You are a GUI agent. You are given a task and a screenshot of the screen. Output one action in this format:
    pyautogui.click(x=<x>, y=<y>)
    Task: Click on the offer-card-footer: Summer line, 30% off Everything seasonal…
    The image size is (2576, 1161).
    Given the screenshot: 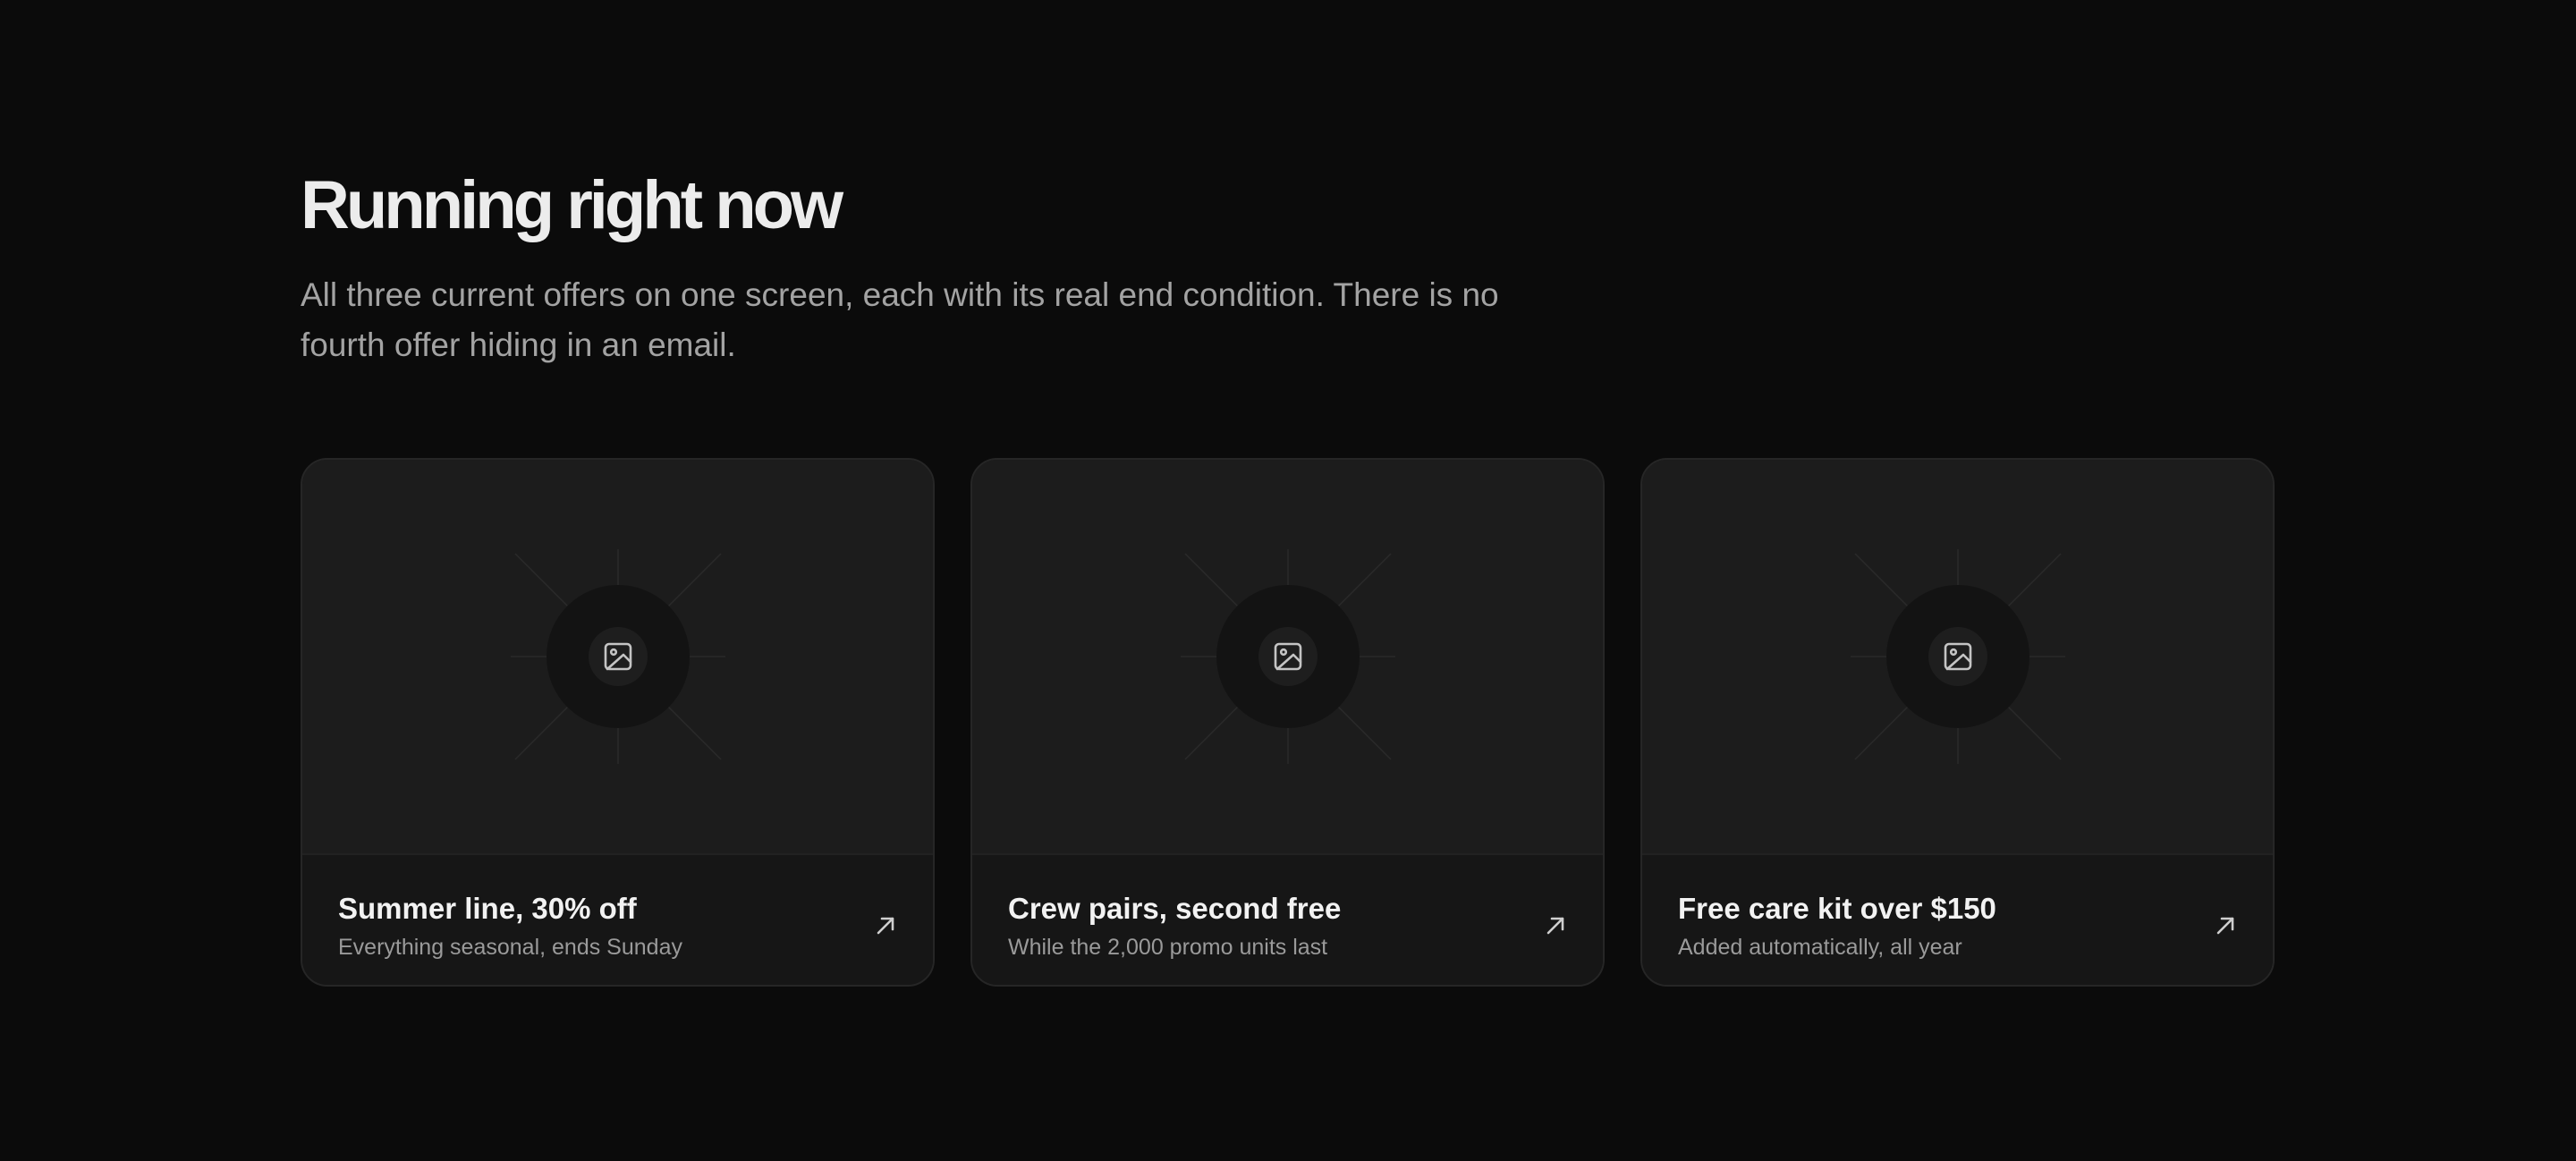 What is the action you would take?
    pyautogui.click(x=617, y=919)
    